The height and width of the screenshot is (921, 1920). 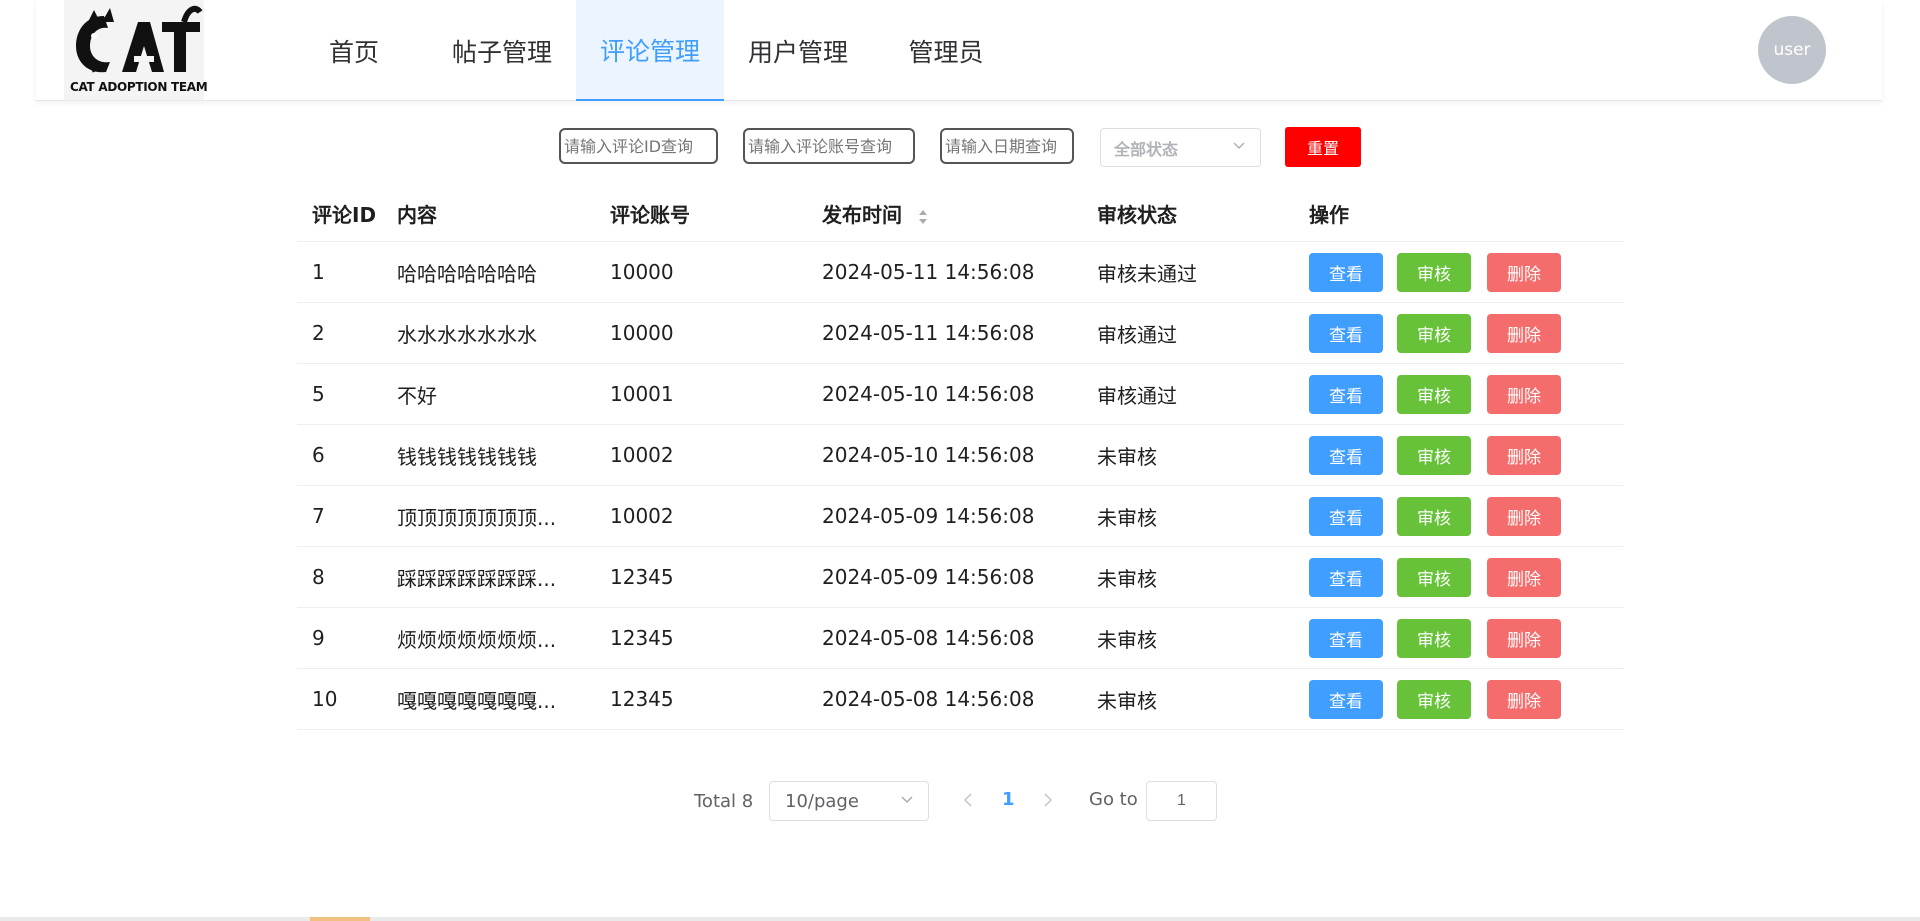 I want to click on goto-label: Go to, so click(x=1113, y=799).